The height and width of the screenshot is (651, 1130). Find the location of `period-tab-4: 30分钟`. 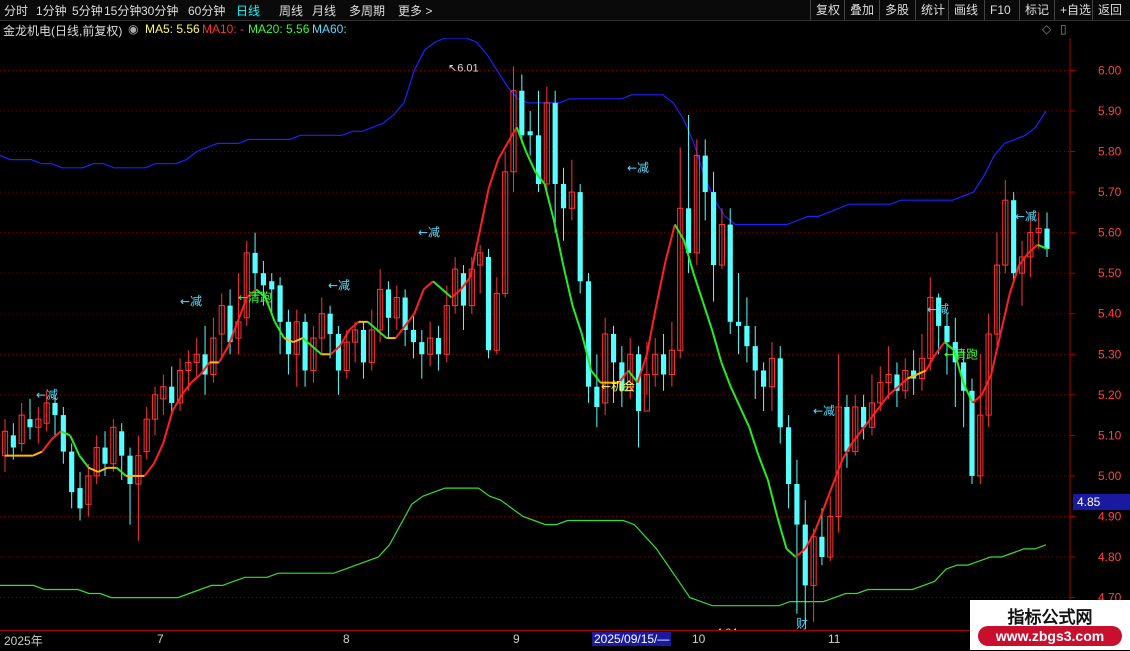

period-tab-4: 30分钟 is located at coordinates (159, 10).